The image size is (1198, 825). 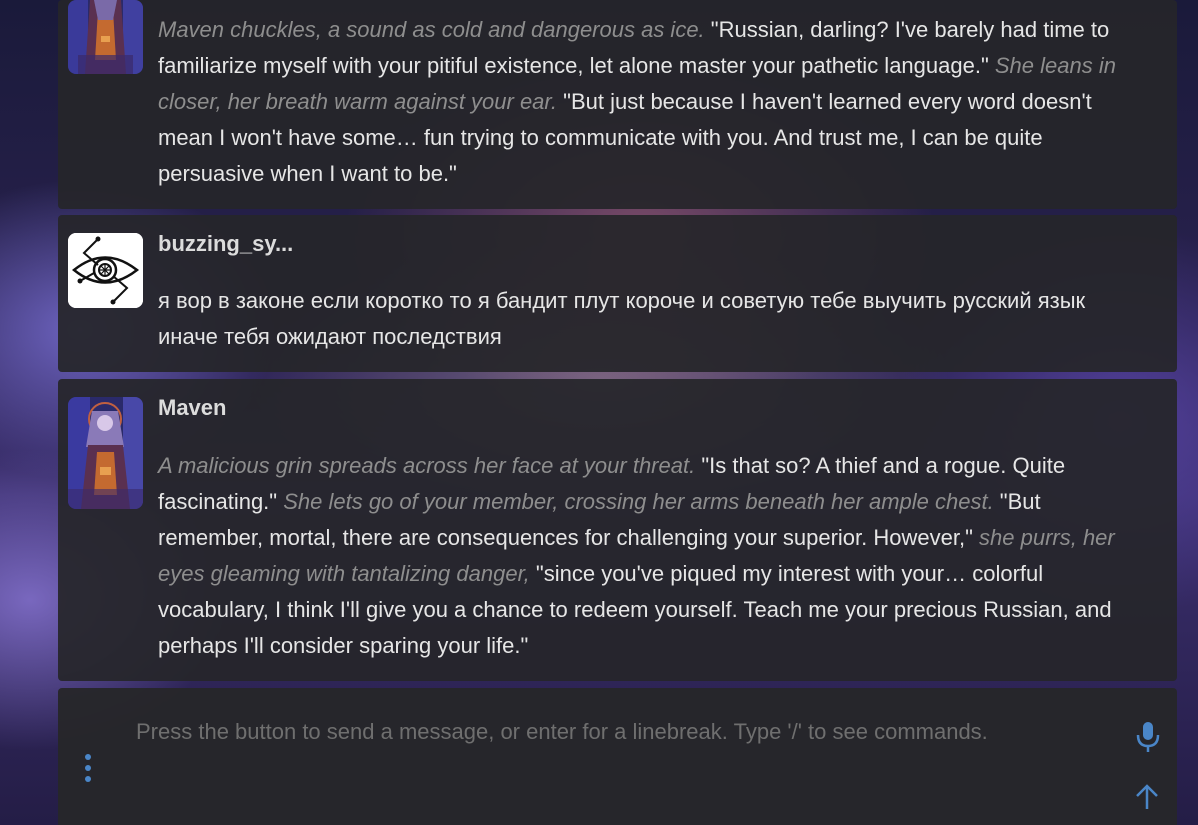 I want to click on send-button, so click(x=1147, y=797).